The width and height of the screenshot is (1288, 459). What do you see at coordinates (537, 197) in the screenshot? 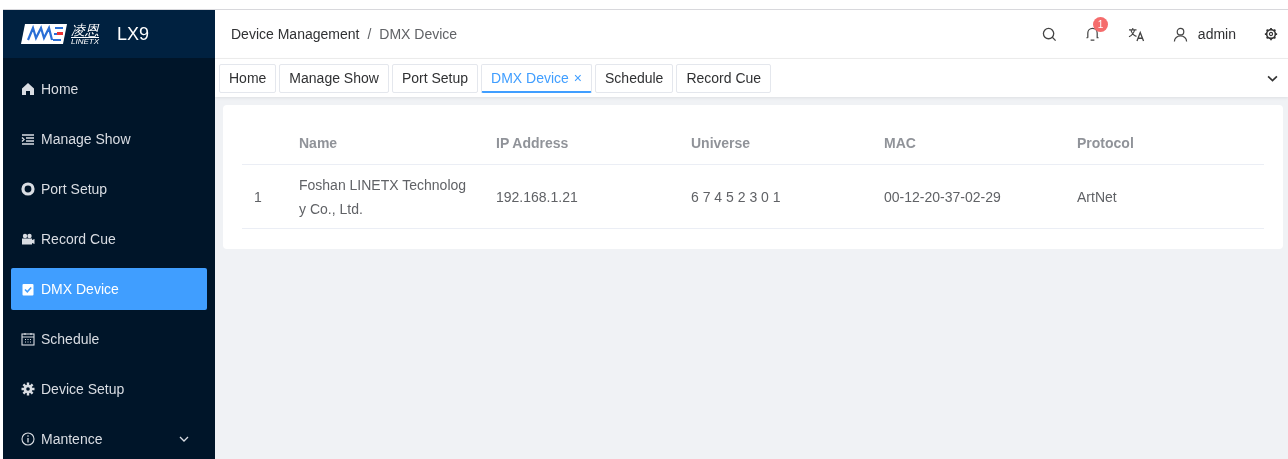
I see `table-cell-text: 192.168.1.21` at bounding box center [537, 197].